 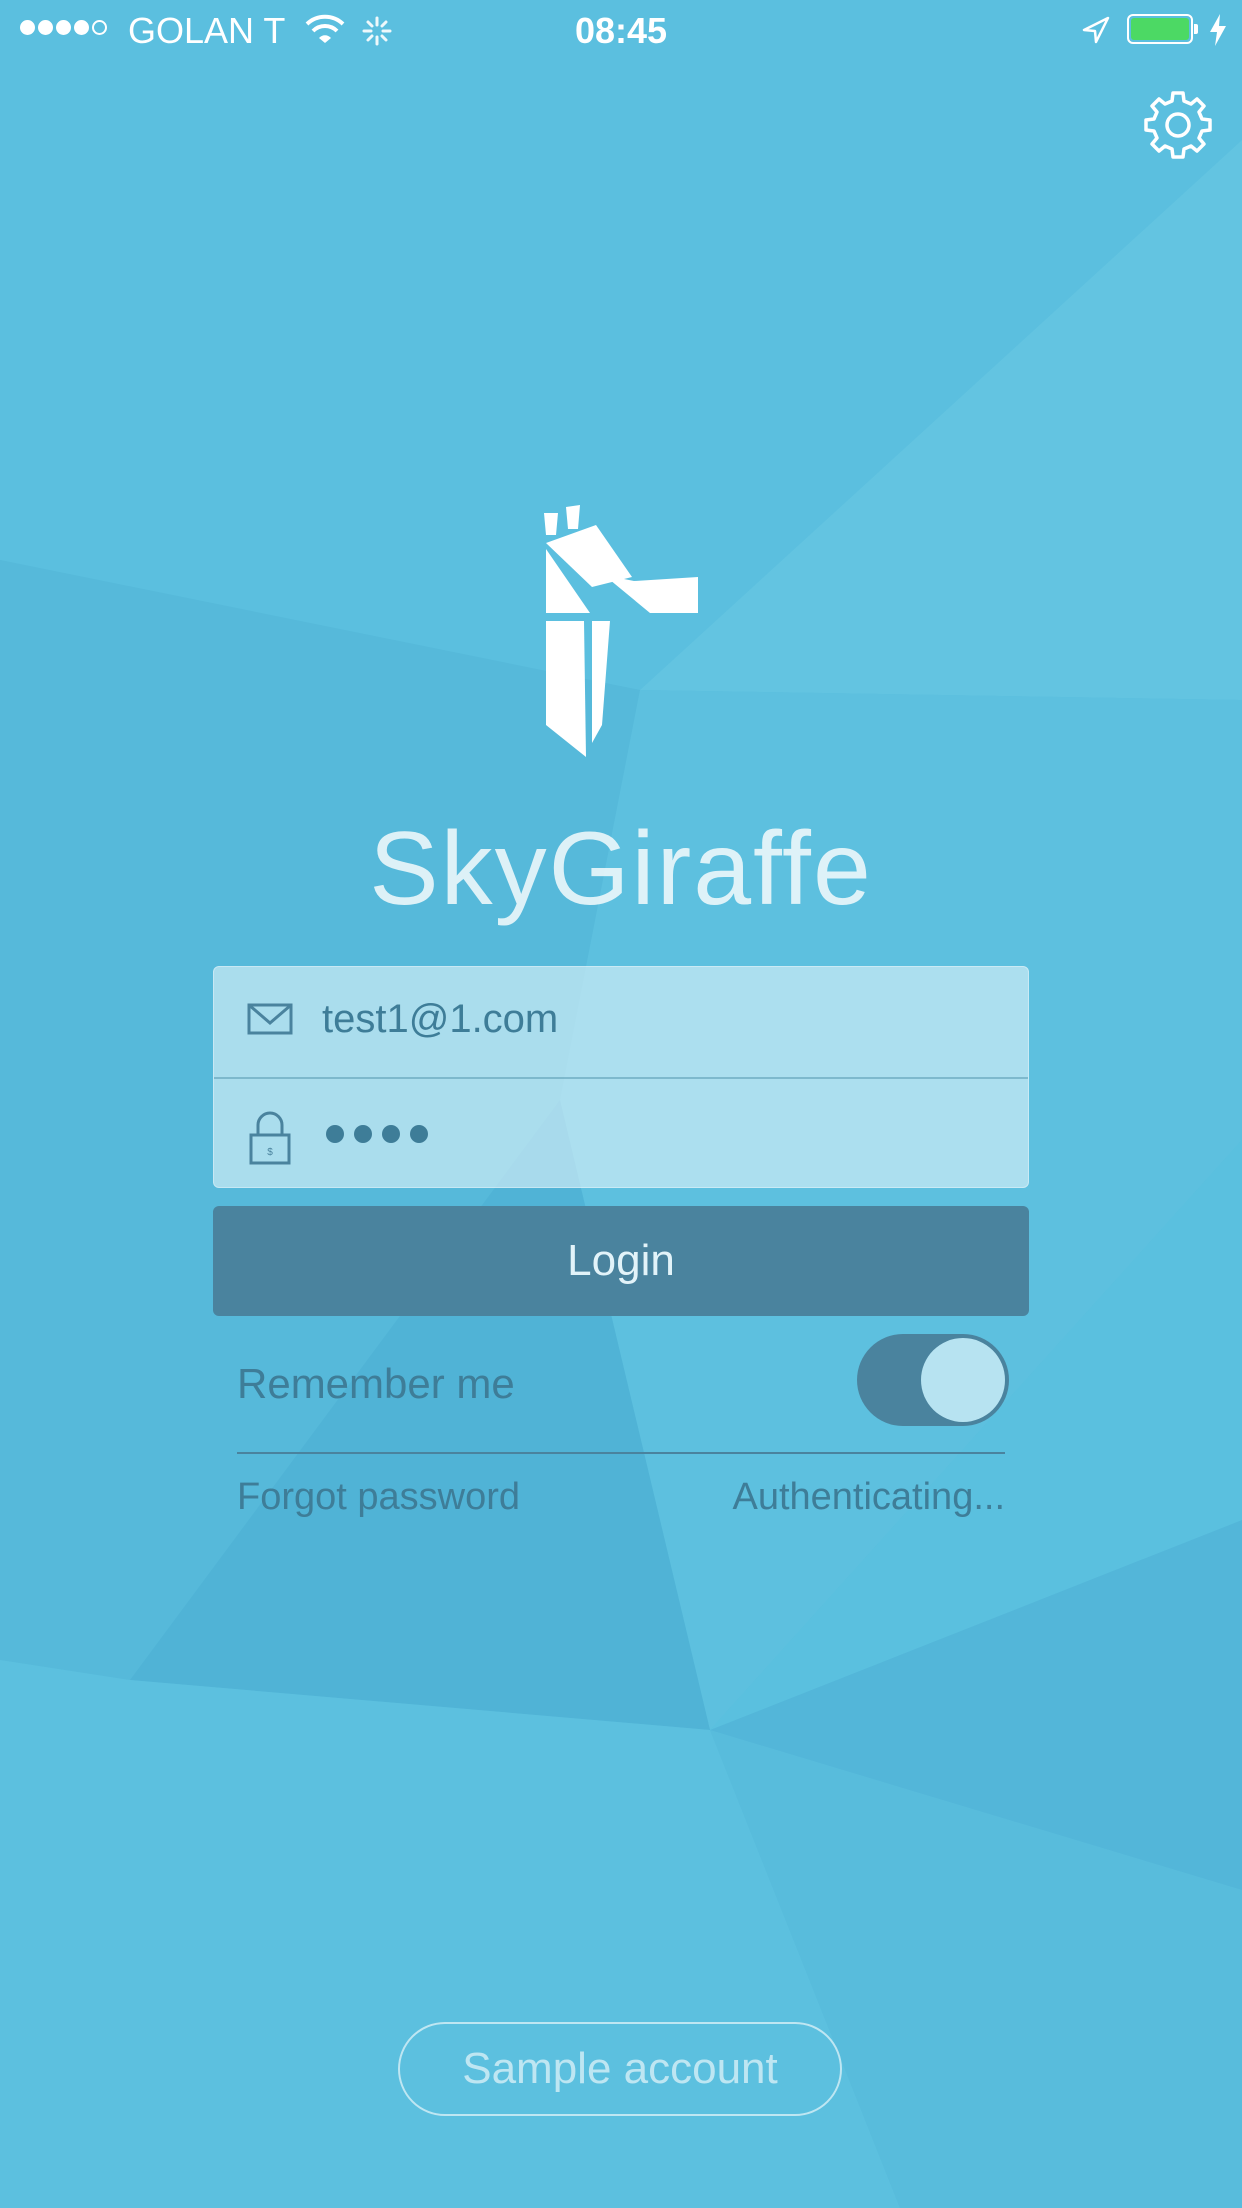 I want to click on email-field-row, so click(x=621, y=1023).